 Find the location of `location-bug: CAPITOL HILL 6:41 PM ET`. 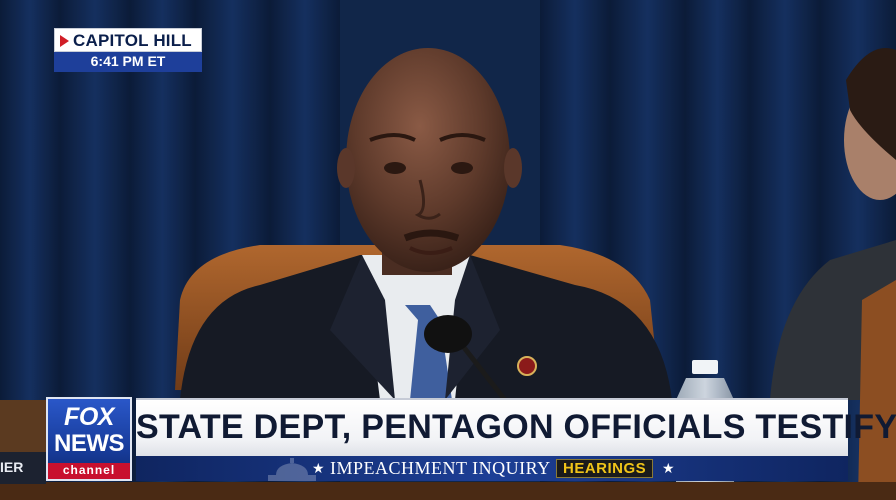

location-bug: CAPITOL HILL 6:41 PM ET is located at coordinates (128, 50).